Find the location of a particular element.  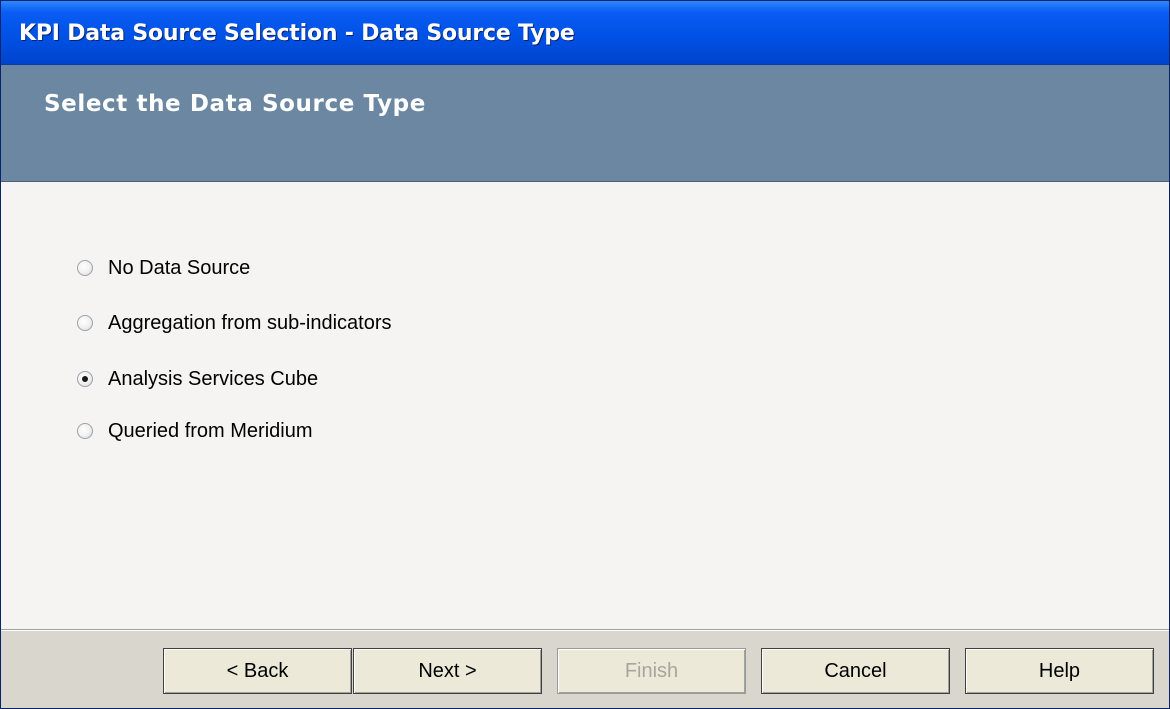

option-aggregation: Aggregation from sub-indicators is located at coordinates (234, 323).